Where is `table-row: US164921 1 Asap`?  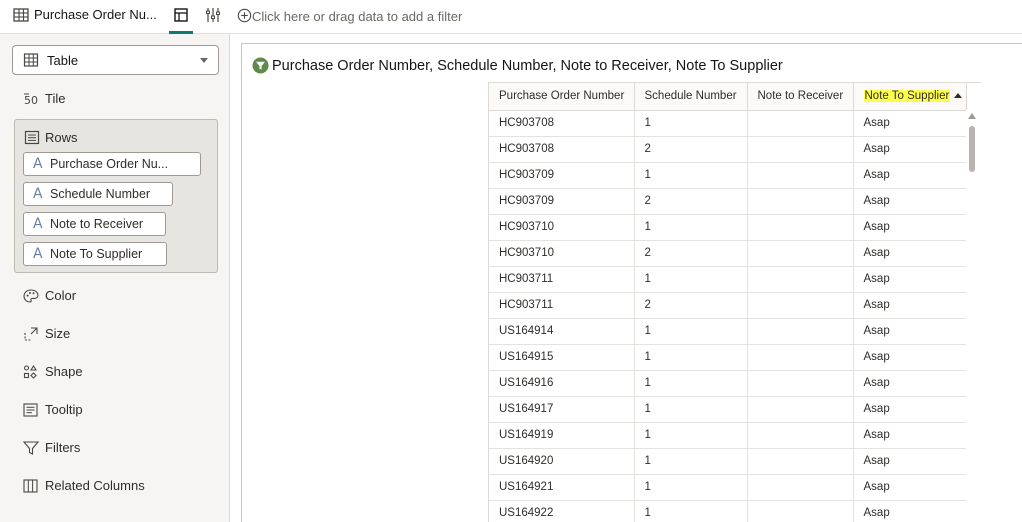 table-row: US164921 1 Asap is located at coordinates (728, 487).